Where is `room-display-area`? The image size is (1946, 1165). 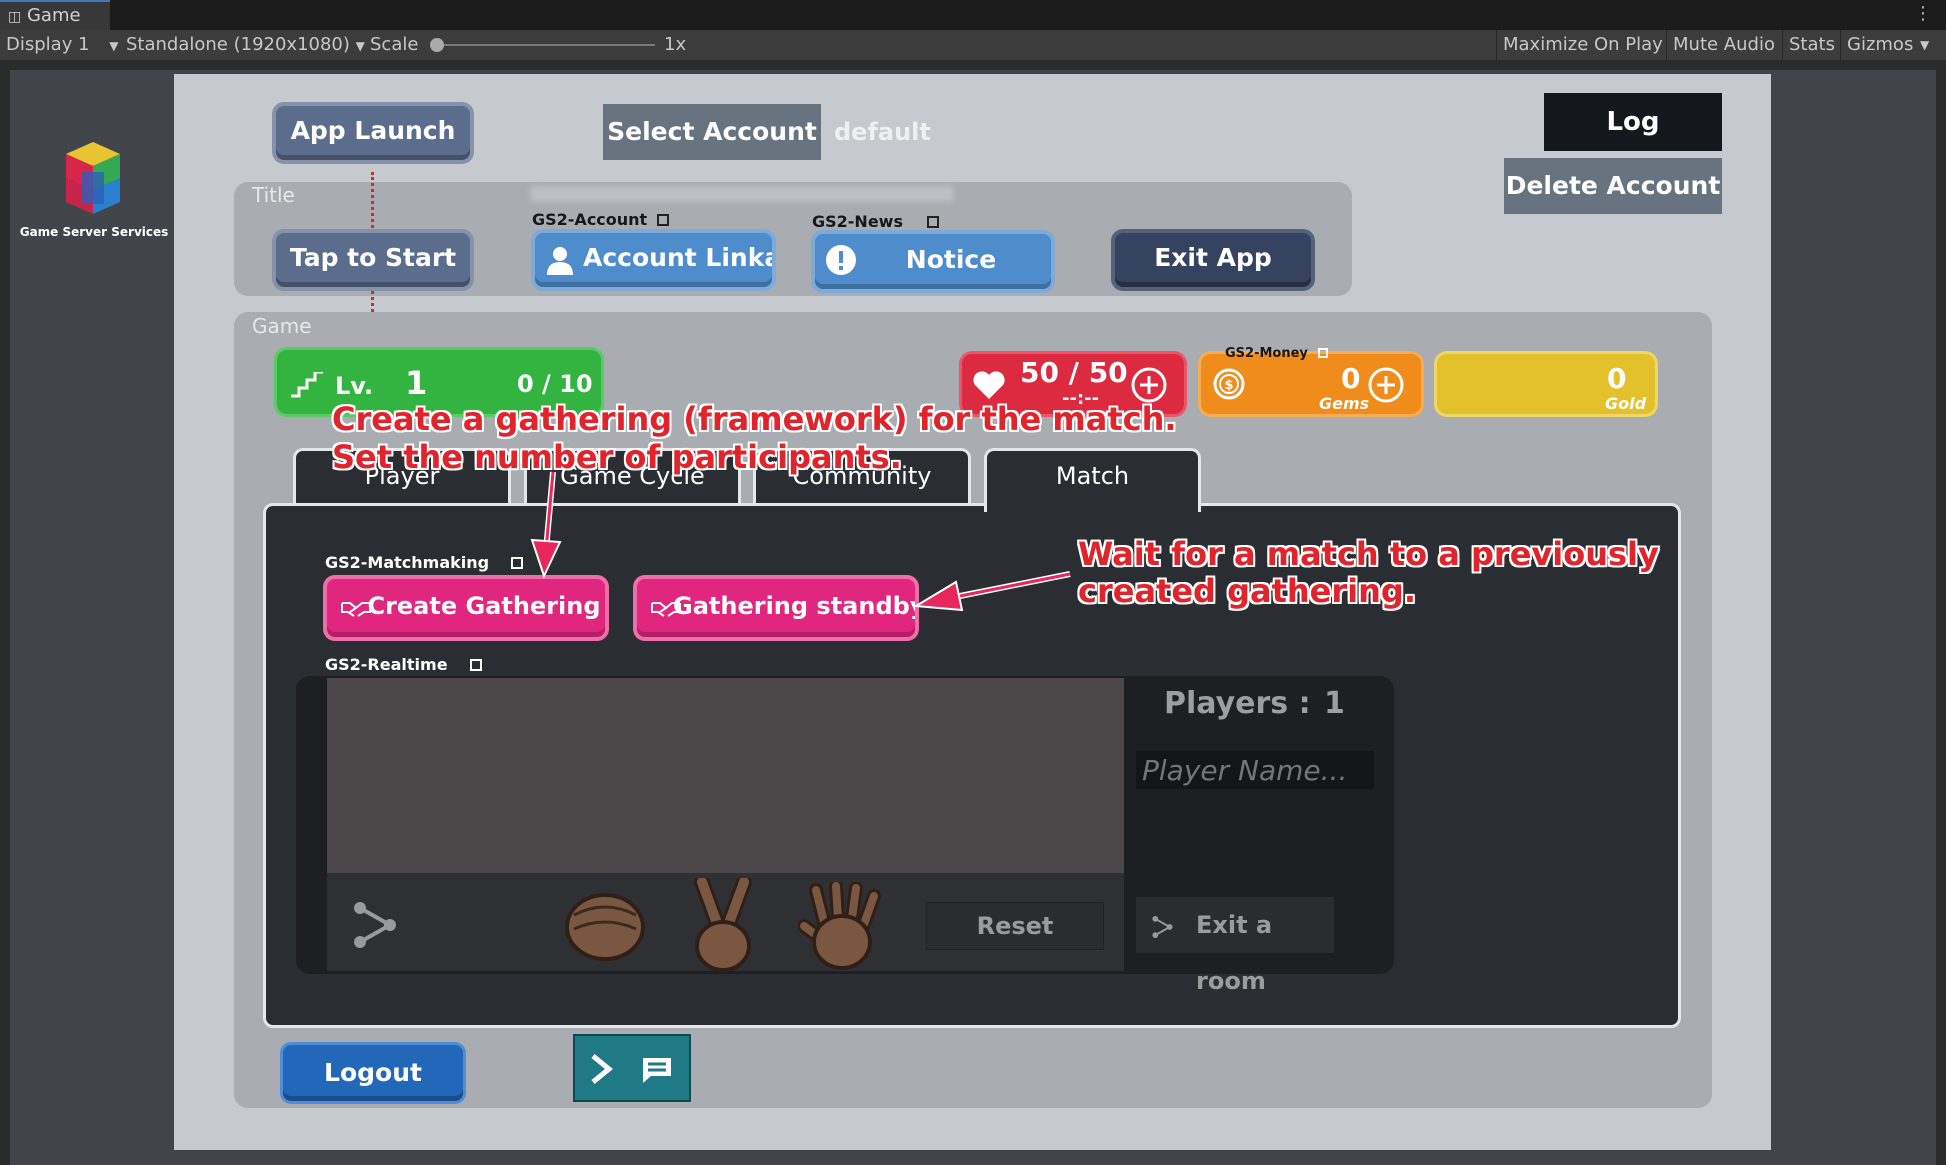 room-display-area is located at coordinates (725, 775).